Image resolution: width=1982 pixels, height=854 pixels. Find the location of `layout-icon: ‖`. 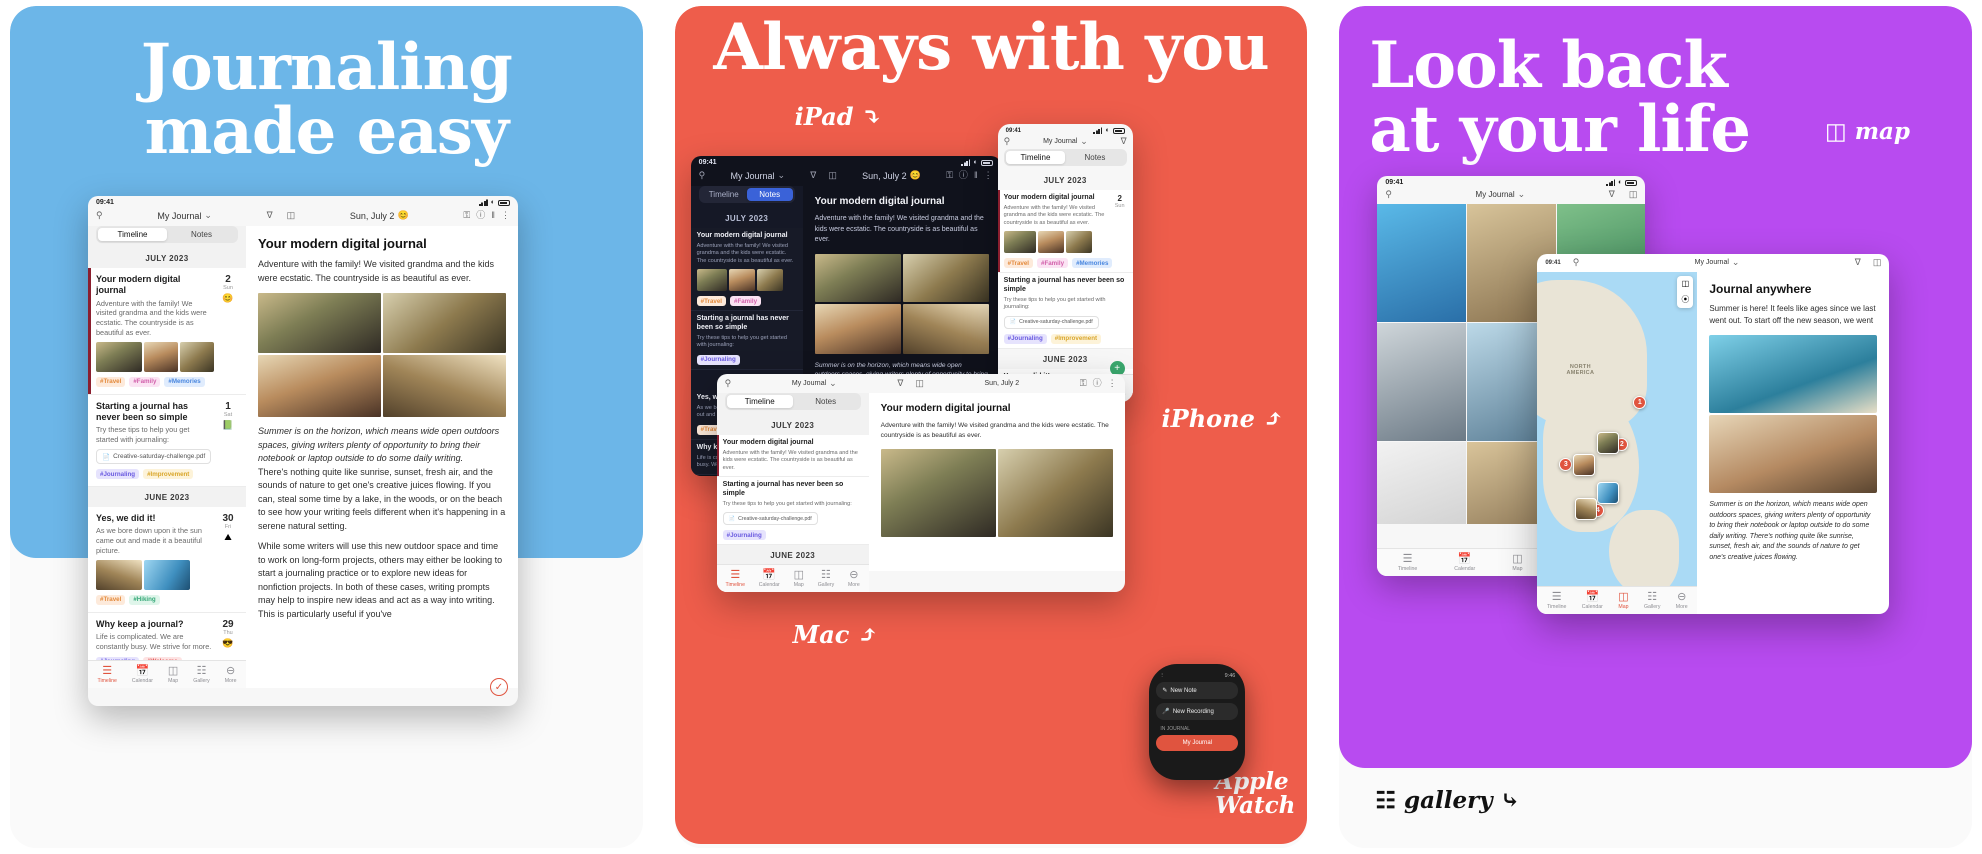

layout-icon: ‖ is located at coordinates (976, 175).